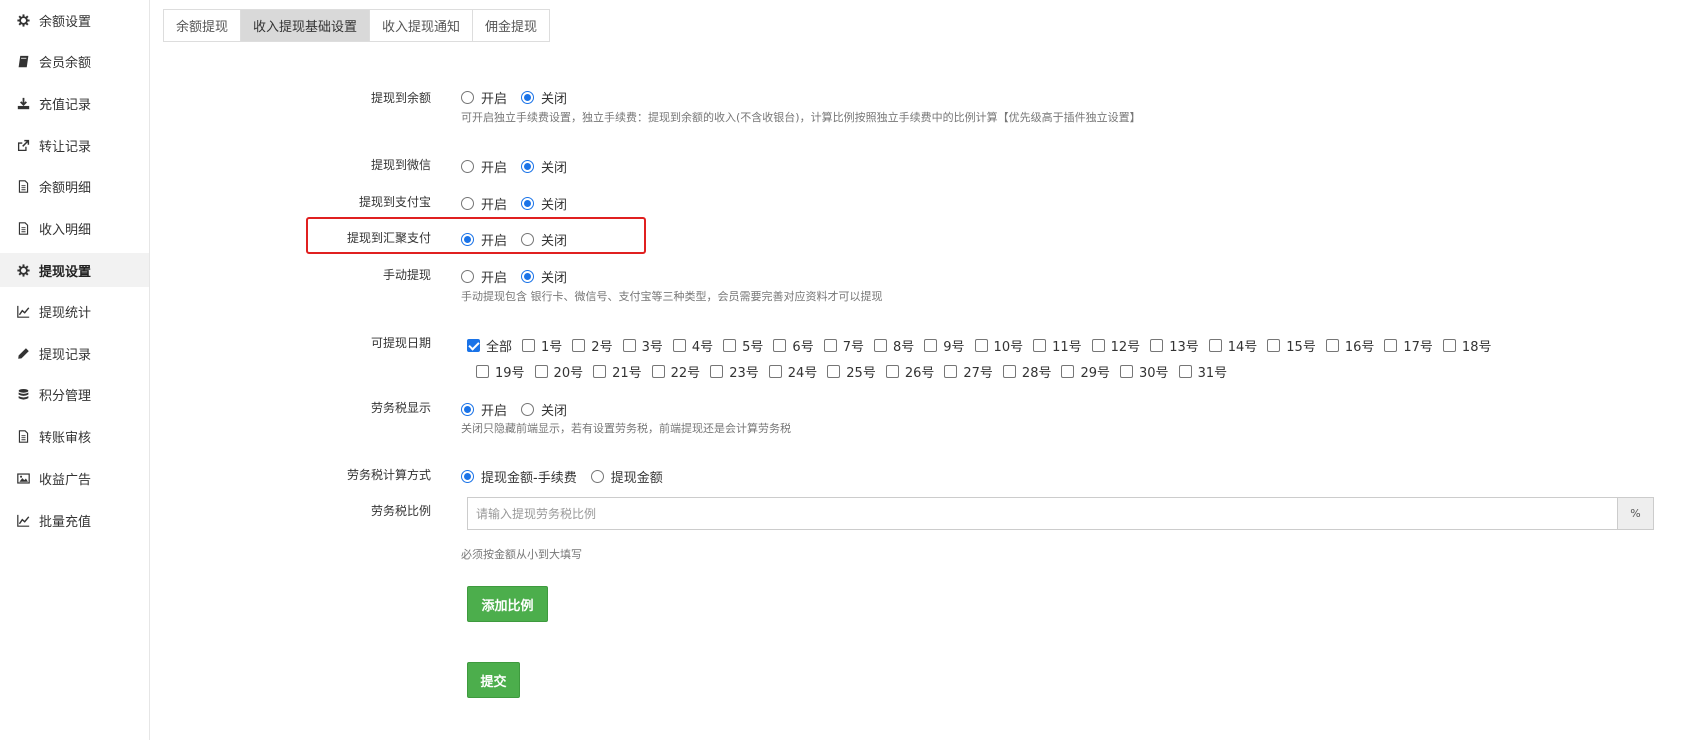 This screenshot has width=1697, height=740. What do you see at coordinates (400, 408) in the screenshot?
I see `tax-display-label: 劳务税显示` at bounding box center [400, 408].